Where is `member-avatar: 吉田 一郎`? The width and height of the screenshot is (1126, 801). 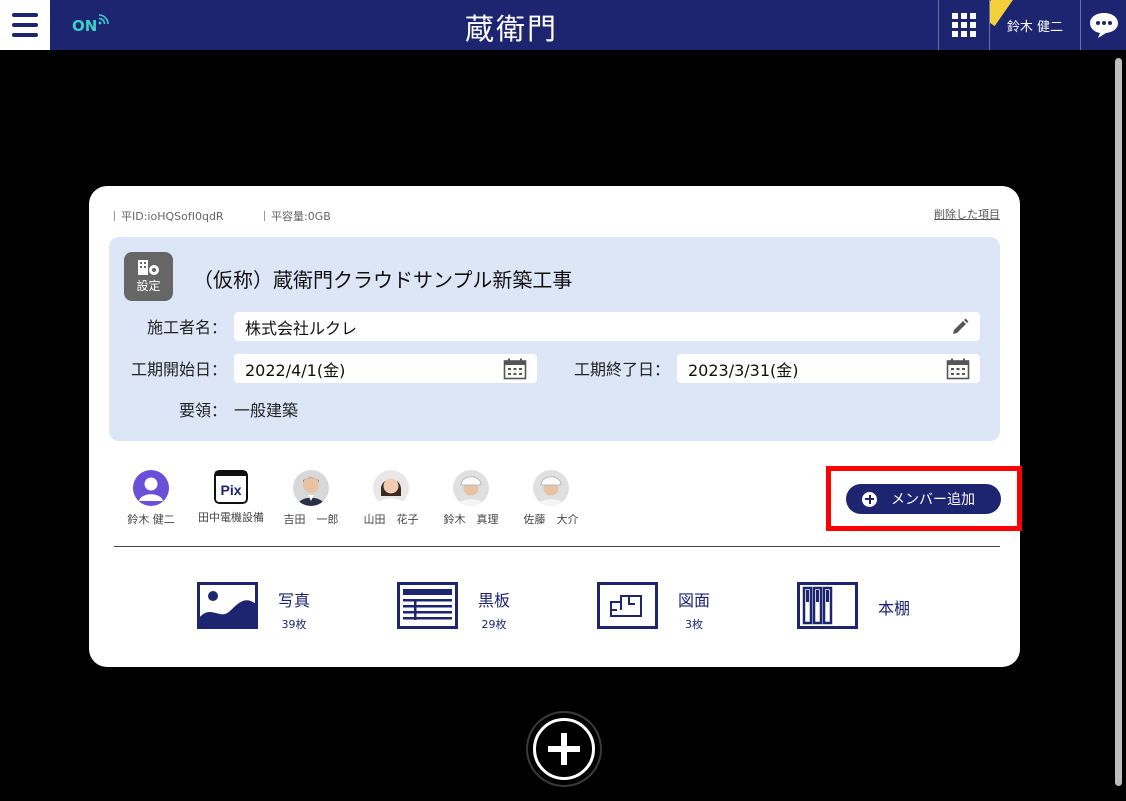 member-avatar: 吉田 一郎 is located at coordinates (311, 498).